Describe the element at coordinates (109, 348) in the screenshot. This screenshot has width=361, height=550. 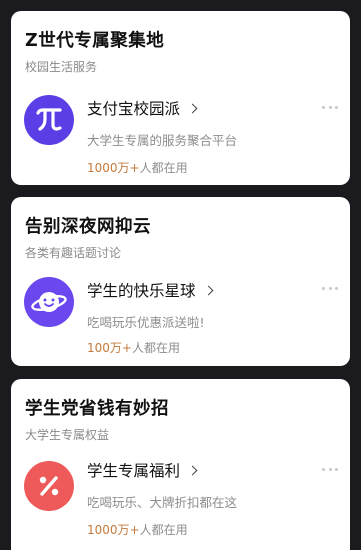
I see `users-count: 100万+` at that location.